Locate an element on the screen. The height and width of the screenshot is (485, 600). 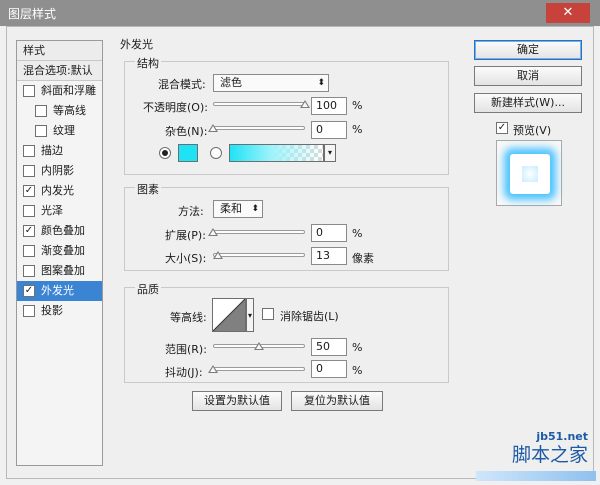
blend-mode-label: 混合模式: is located at coordinates (182, 84).